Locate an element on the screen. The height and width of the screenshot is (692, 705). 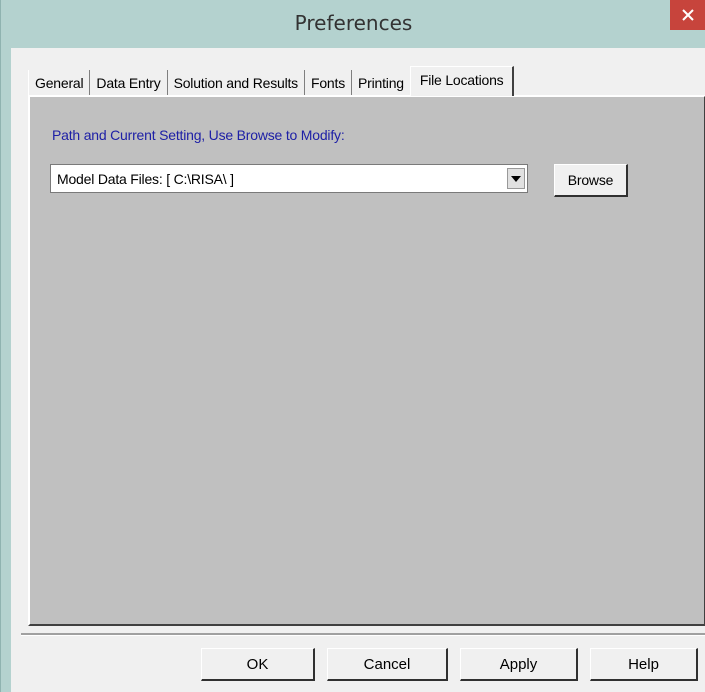
tab-fonts: Fonts is located at coordinates (328, 83).